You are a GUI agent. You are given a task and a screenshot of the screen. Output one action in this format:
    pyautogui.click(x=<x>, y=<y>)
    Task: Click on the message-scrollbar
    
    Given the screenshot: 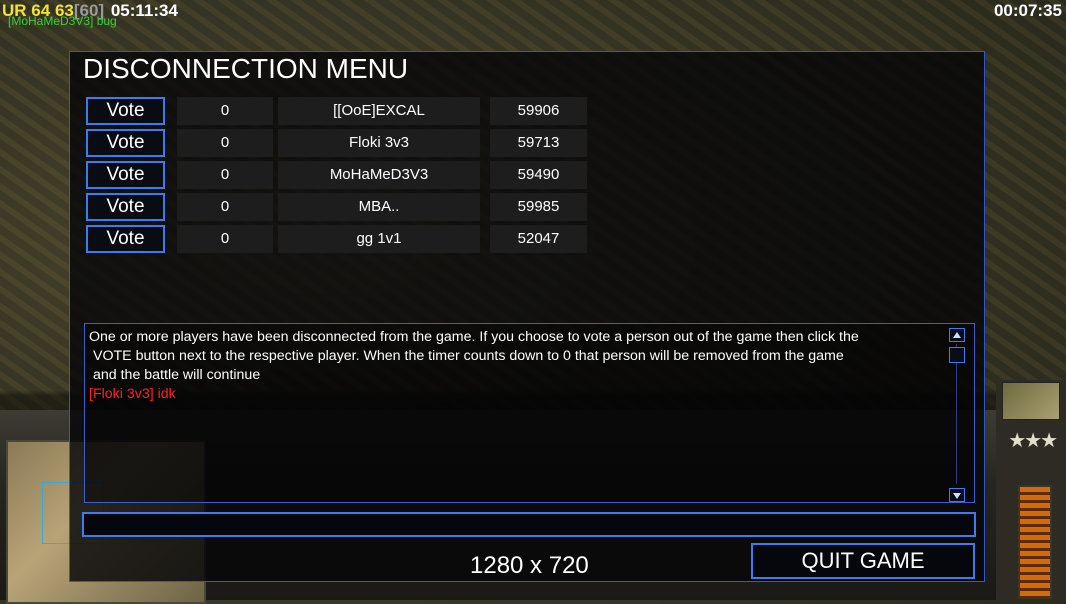 What is the action you would take?
    pyautogui.click(x=957, y=414)
    